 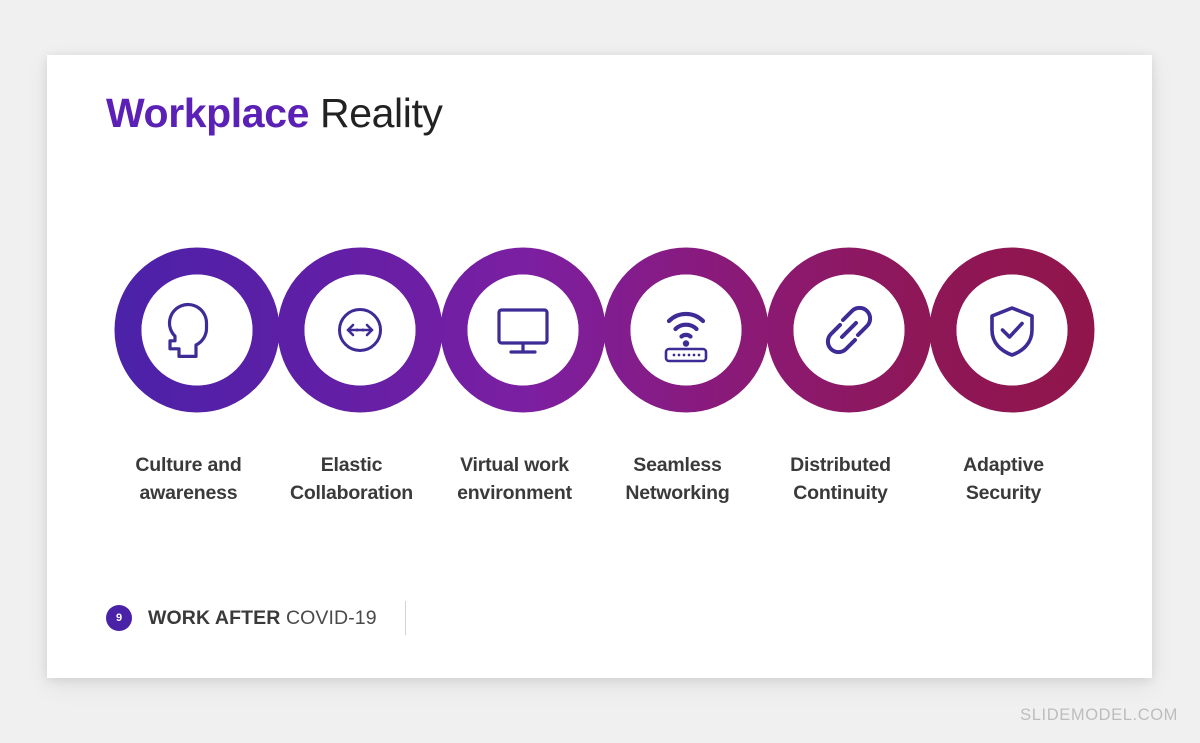 What do you see at coordinates (214, 617) in the screenshot?
I see `footer-title-strong: WORK AFTER` at bounding box center [214, 617].